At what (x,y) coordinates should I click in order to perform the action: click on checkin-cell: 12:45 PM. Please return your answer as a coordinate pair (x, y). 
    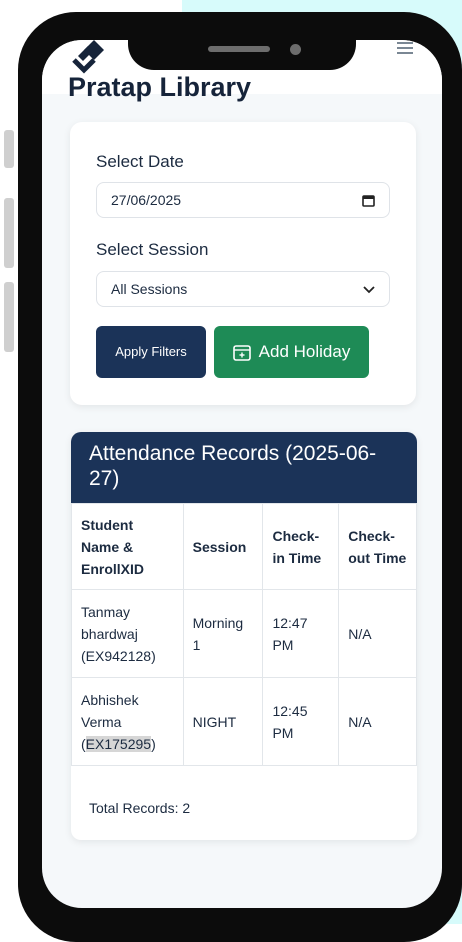
    Looking at the image, I should click on (301, 721).